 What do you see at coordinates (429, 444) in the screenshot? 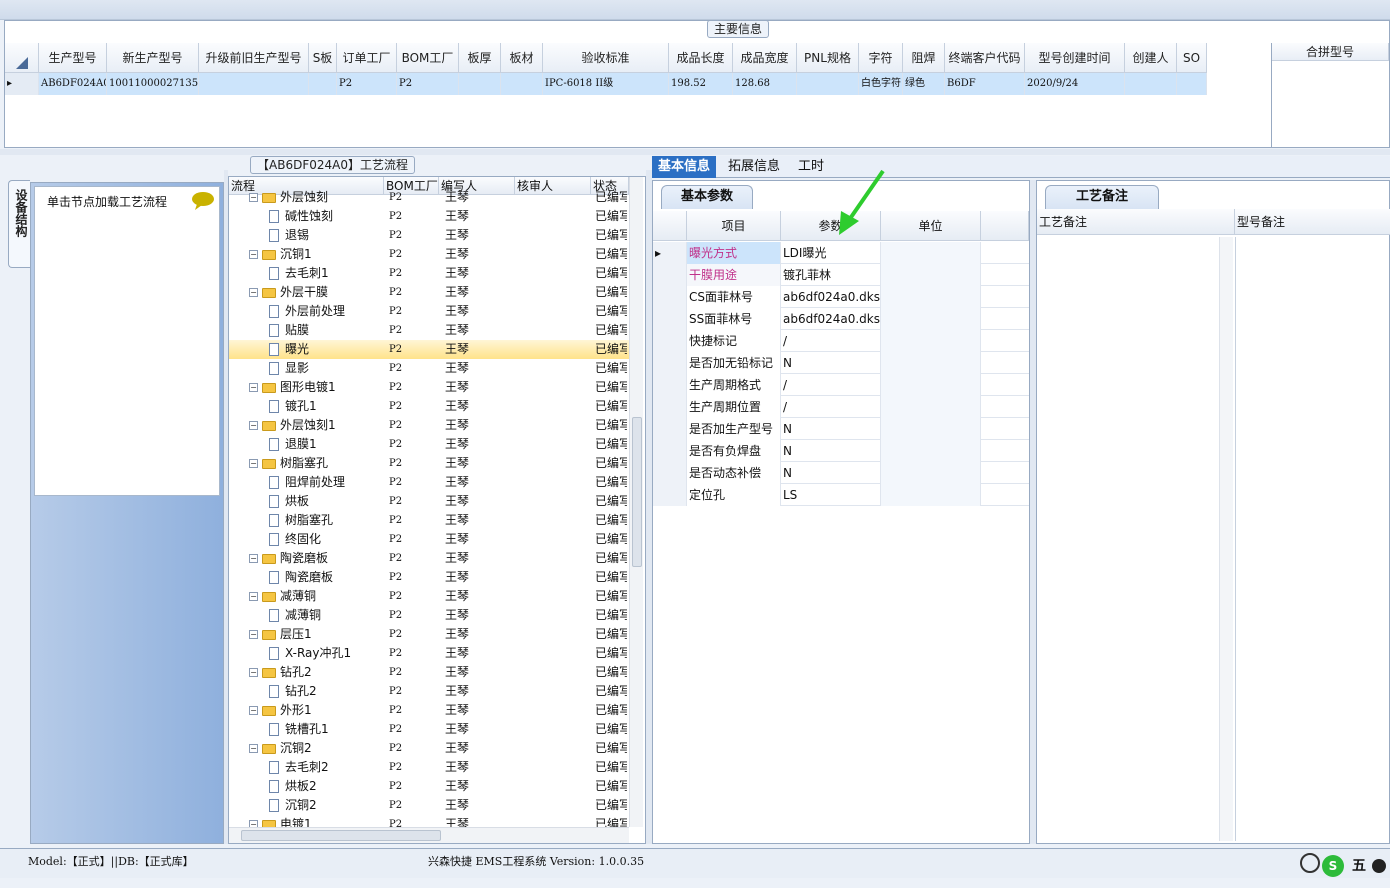
I see `tree-node: 退膜1 P2 王琴 已编写` at bounding box center [429, 444].